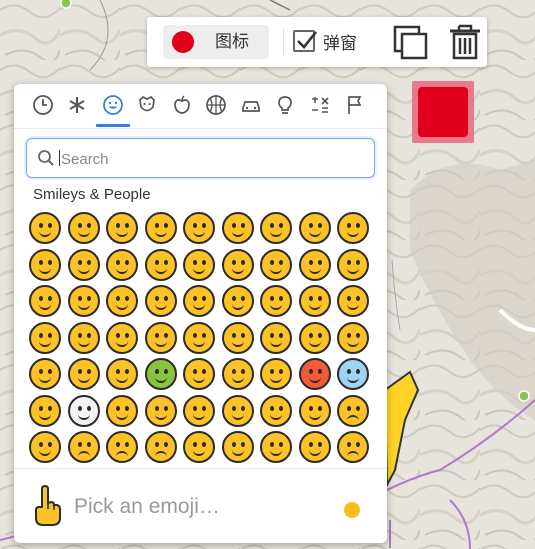 The height and width of the screenshot is (549, 535). I want to click on copy-icon, so click(410, 42).